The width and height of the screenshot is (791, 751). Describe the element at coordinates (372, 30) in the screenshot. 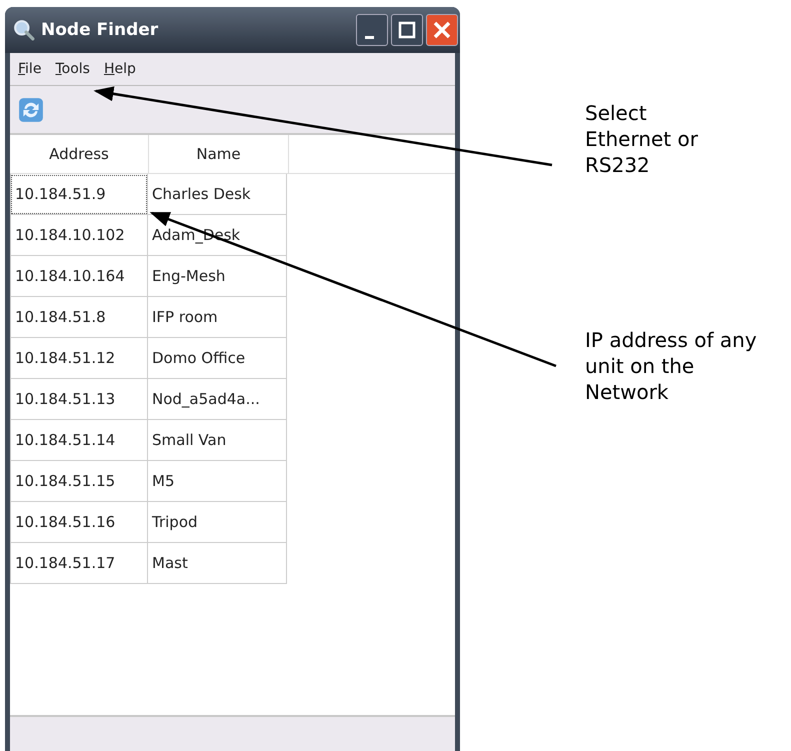

I see `minimize-button` at that location.